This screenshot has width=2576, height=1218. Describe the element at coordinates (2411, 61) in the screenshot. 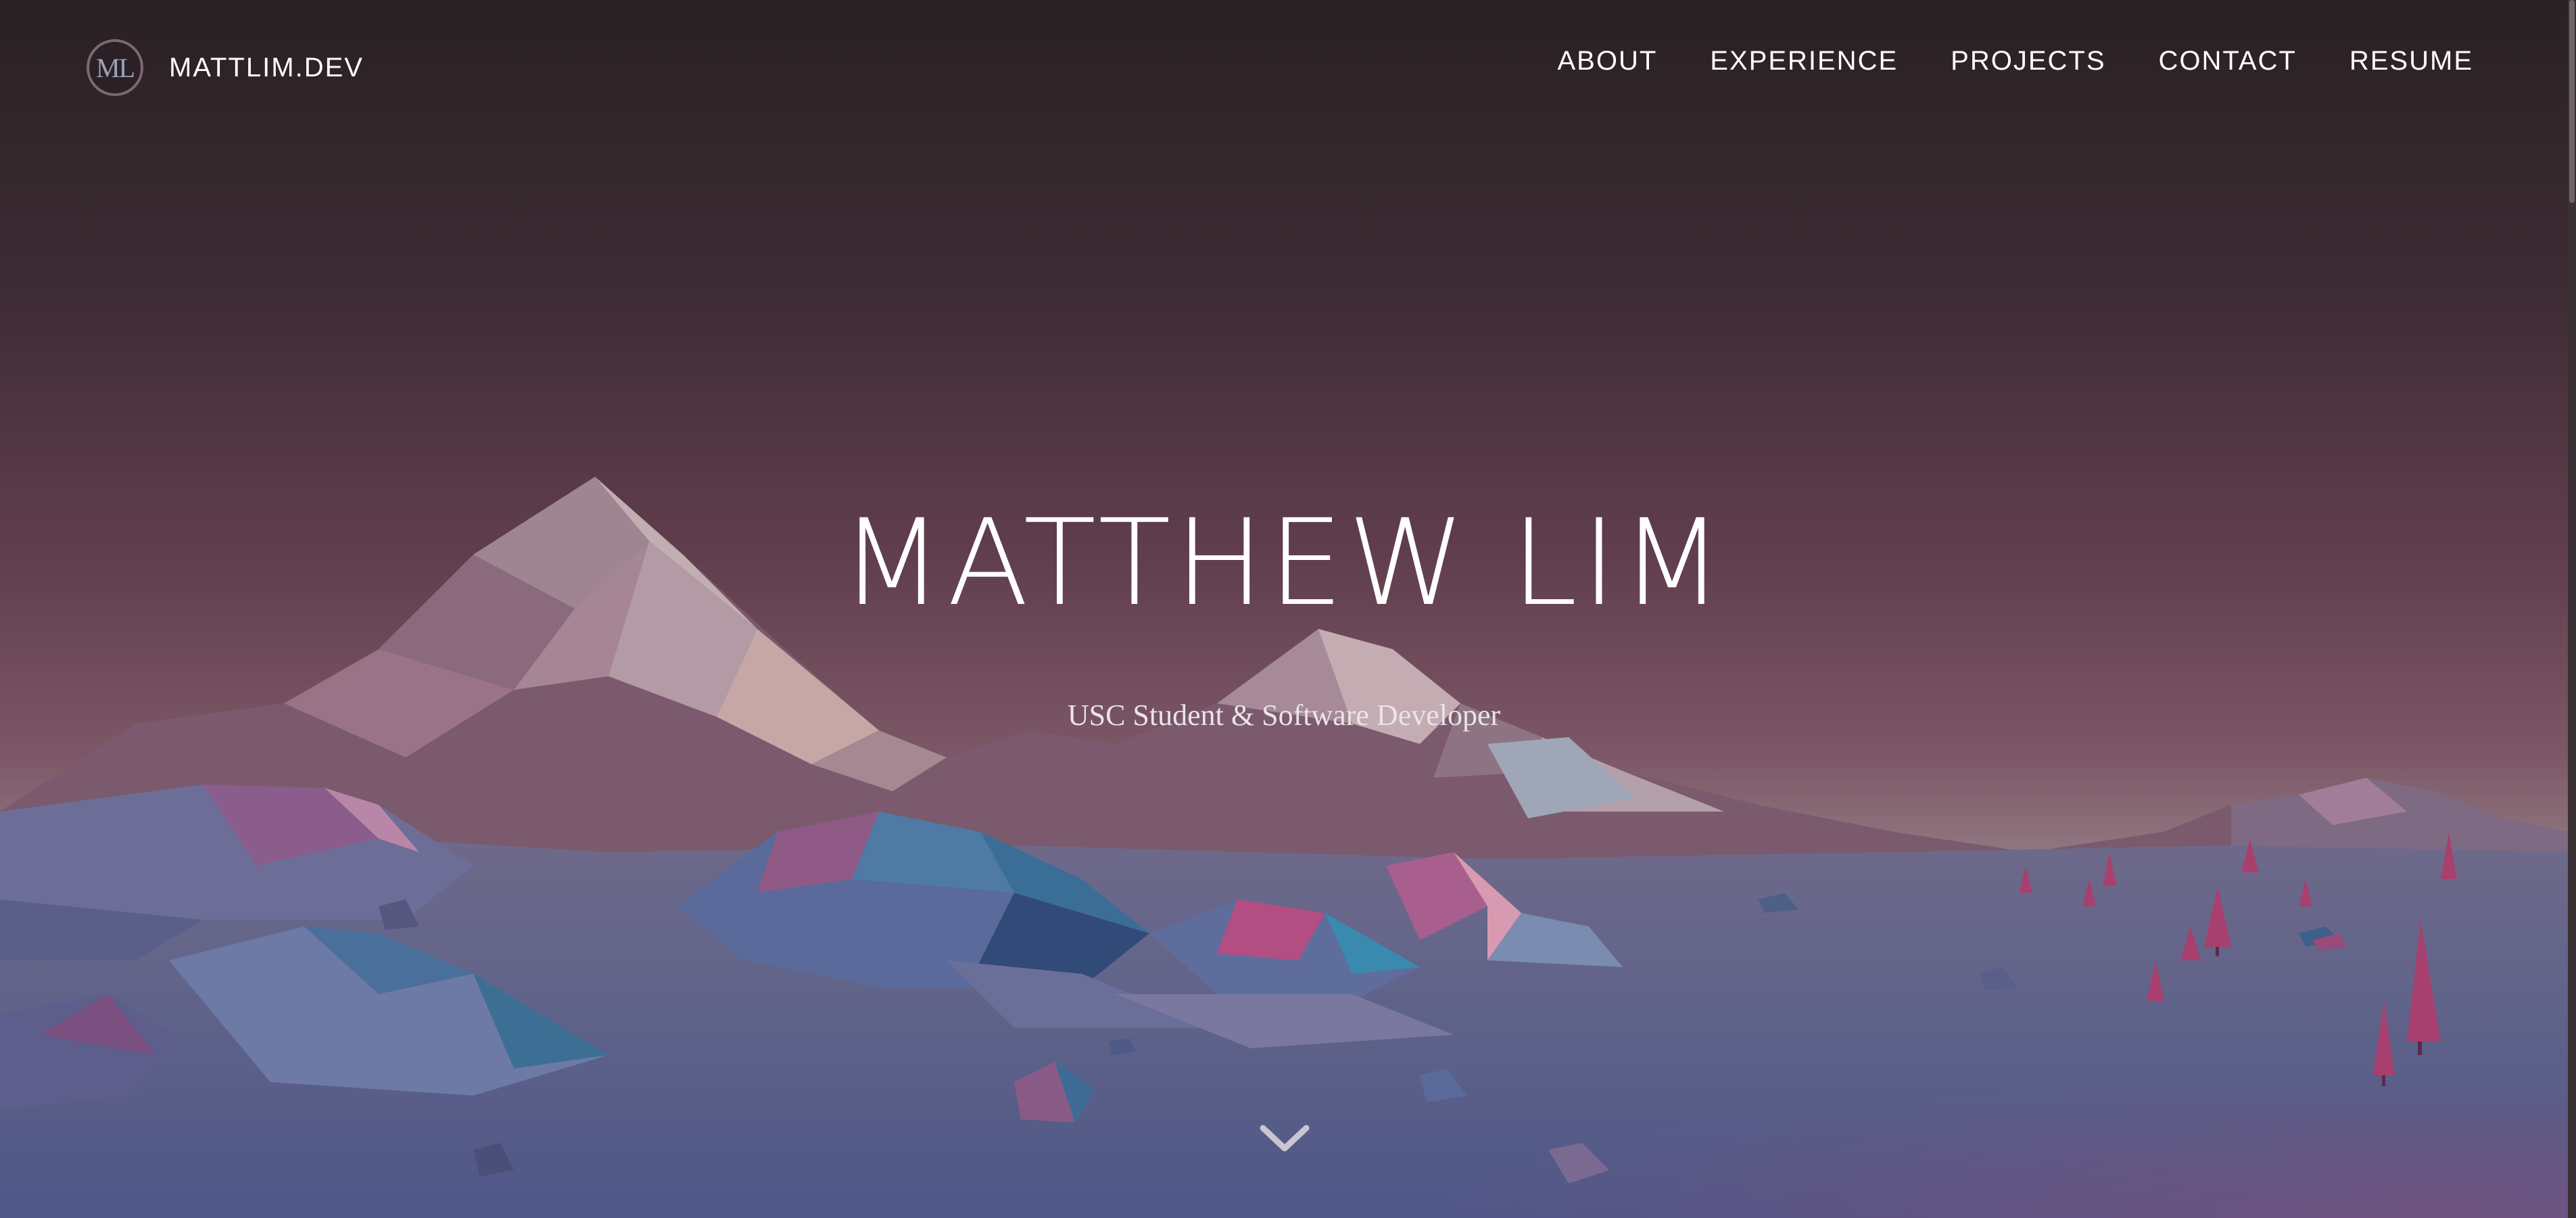

I see `nav-link-resume: RESUME` at that location.